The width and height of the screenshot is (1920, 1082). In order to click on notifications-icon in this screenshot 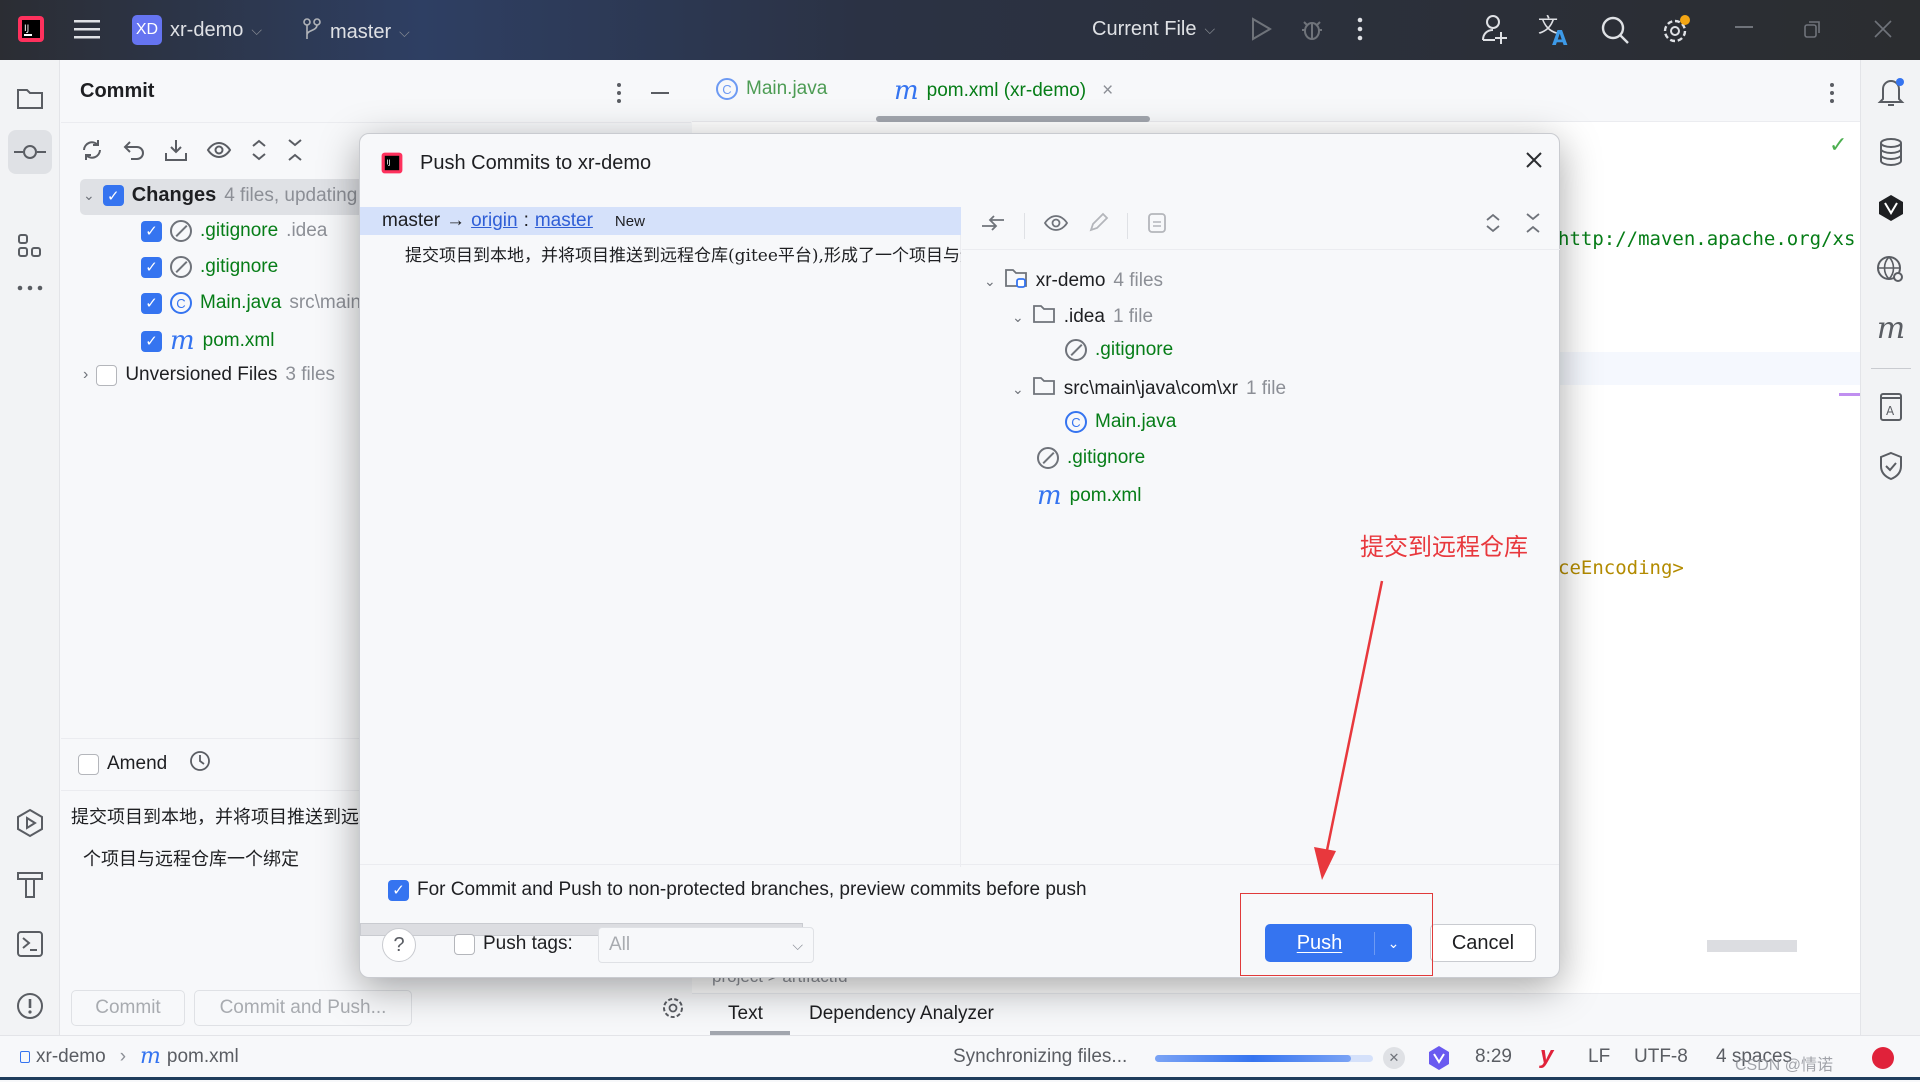, I will do `click(1891, 92)`.